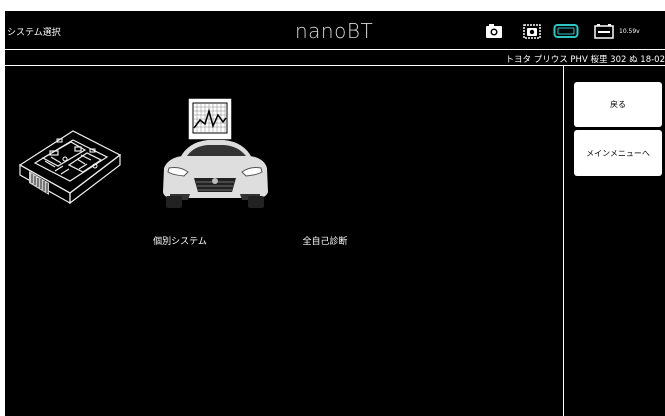 The width and height of the screenshot is (665, 416). I want to click on tile-individual-system: 個別システム, so click(111, 175).